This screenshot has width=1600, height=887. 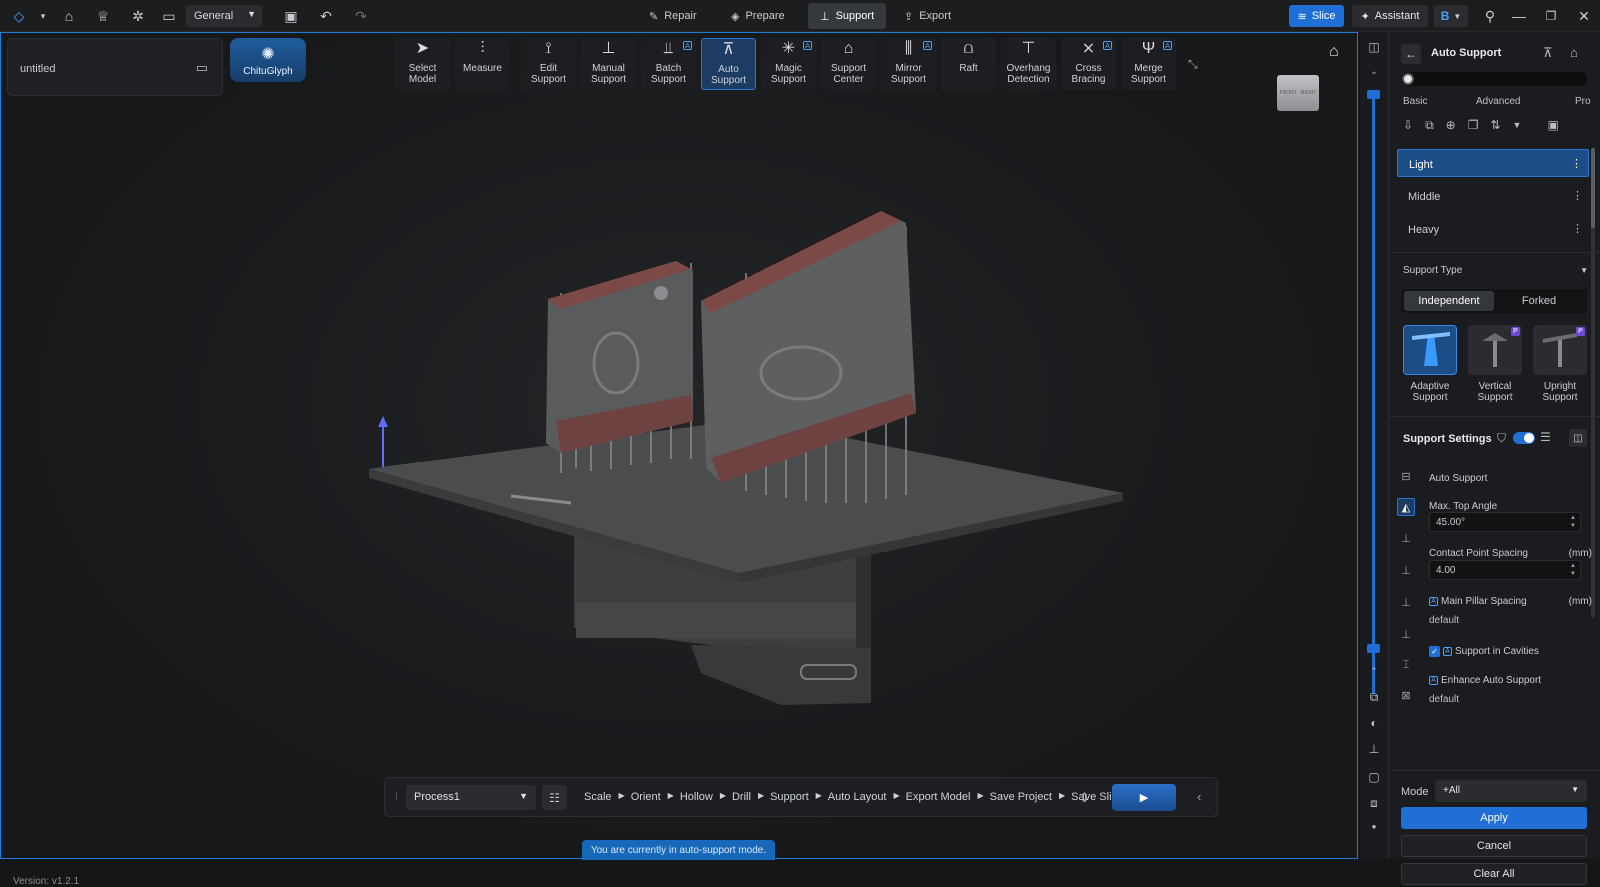 I want to click on minimize-icon: —, so click(x=1519, y=16).